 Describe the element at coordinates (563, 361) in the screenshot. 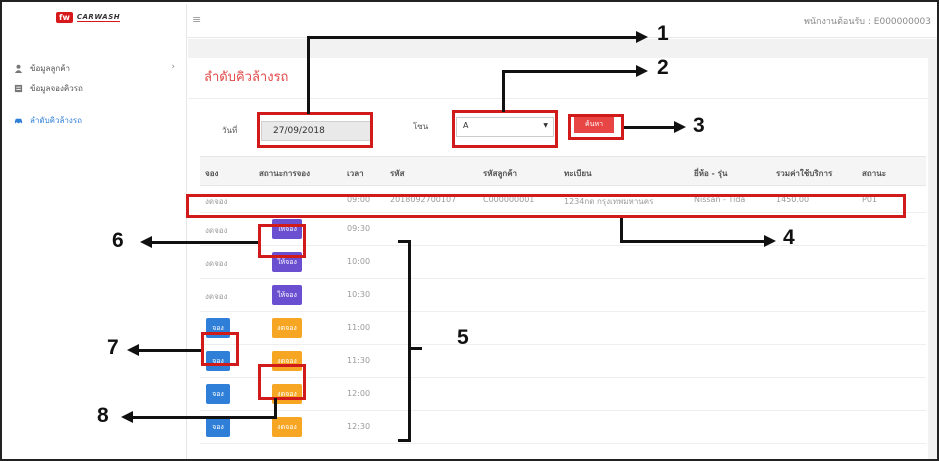

I see `table-row: จอง งดจอง 11:30` at that location.